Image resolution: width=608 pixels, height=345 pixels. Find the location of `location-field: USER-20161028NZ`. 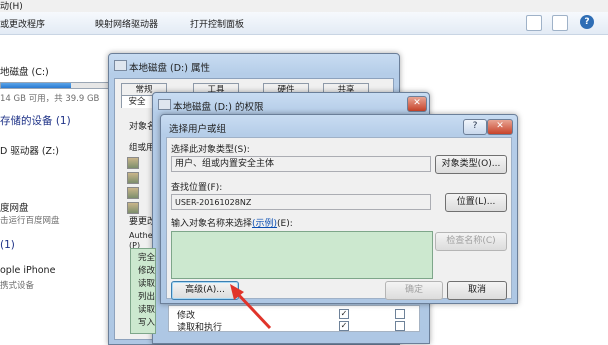

location-field: USER-20161028NZ is located at coordinates (301, 202).